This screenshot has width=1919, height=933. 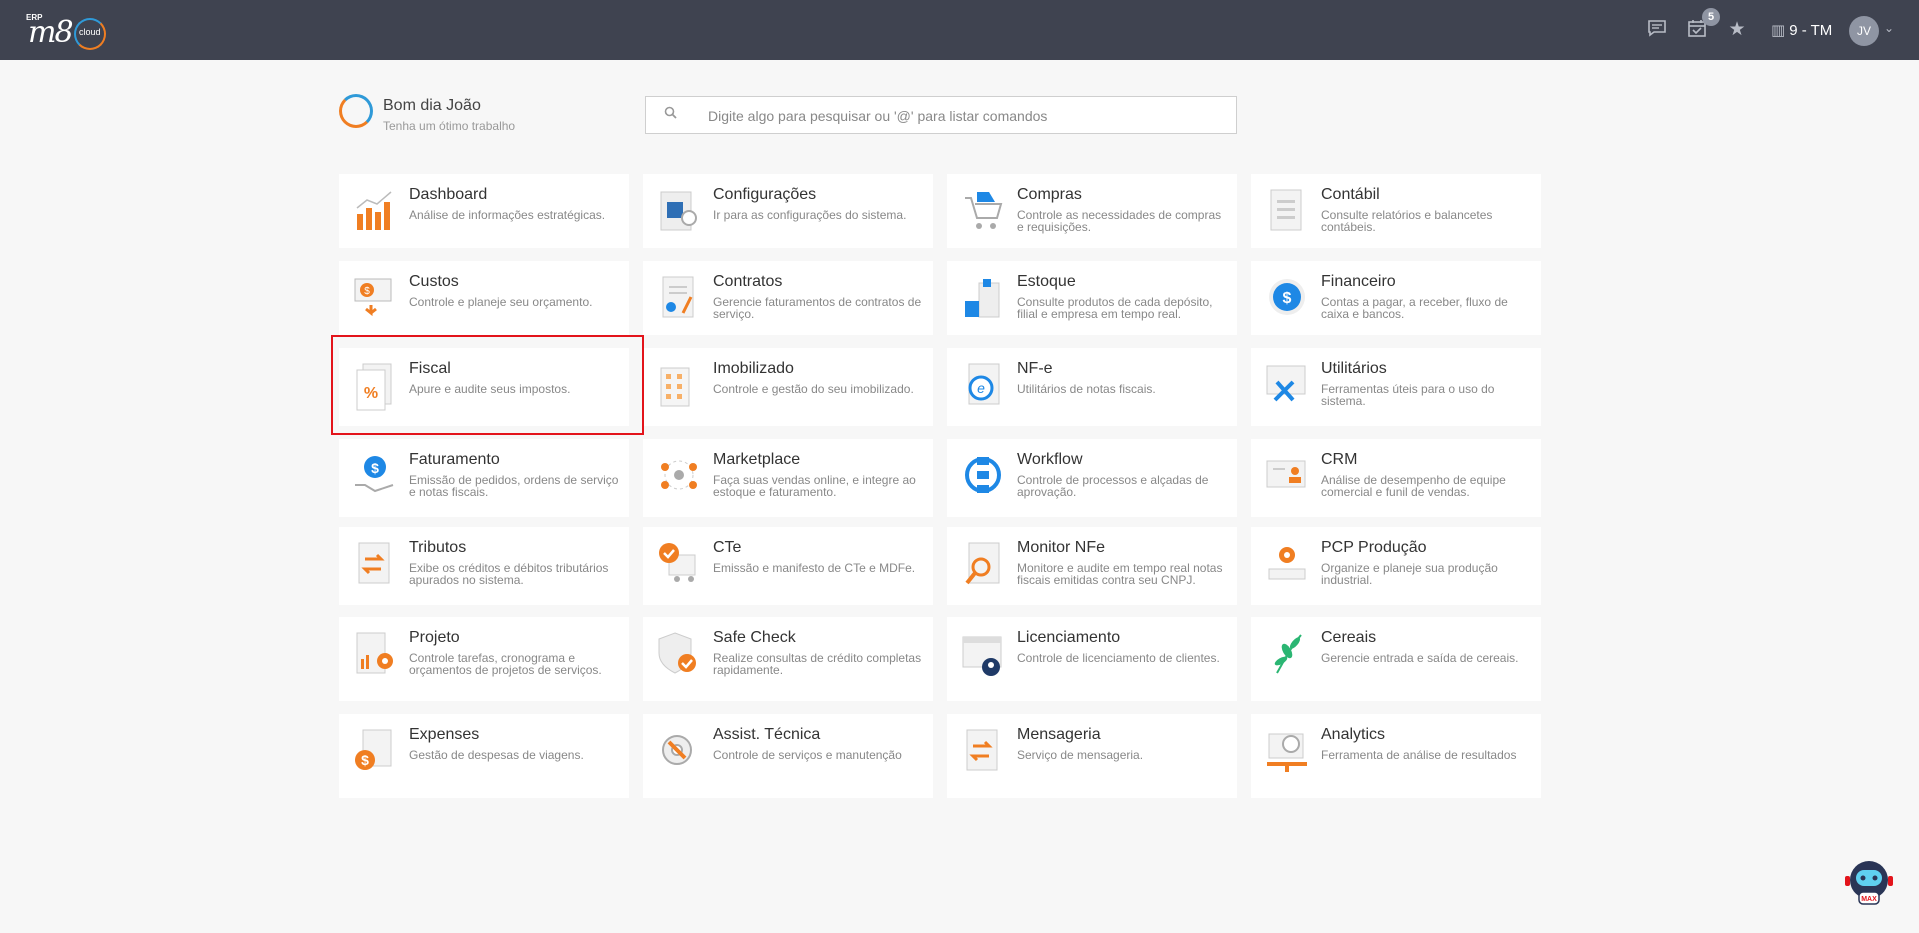 What do you see at coordinates (1339, 459) in the screenshot?
I see `module-title: CRM` at bounding box center [1339, 459].